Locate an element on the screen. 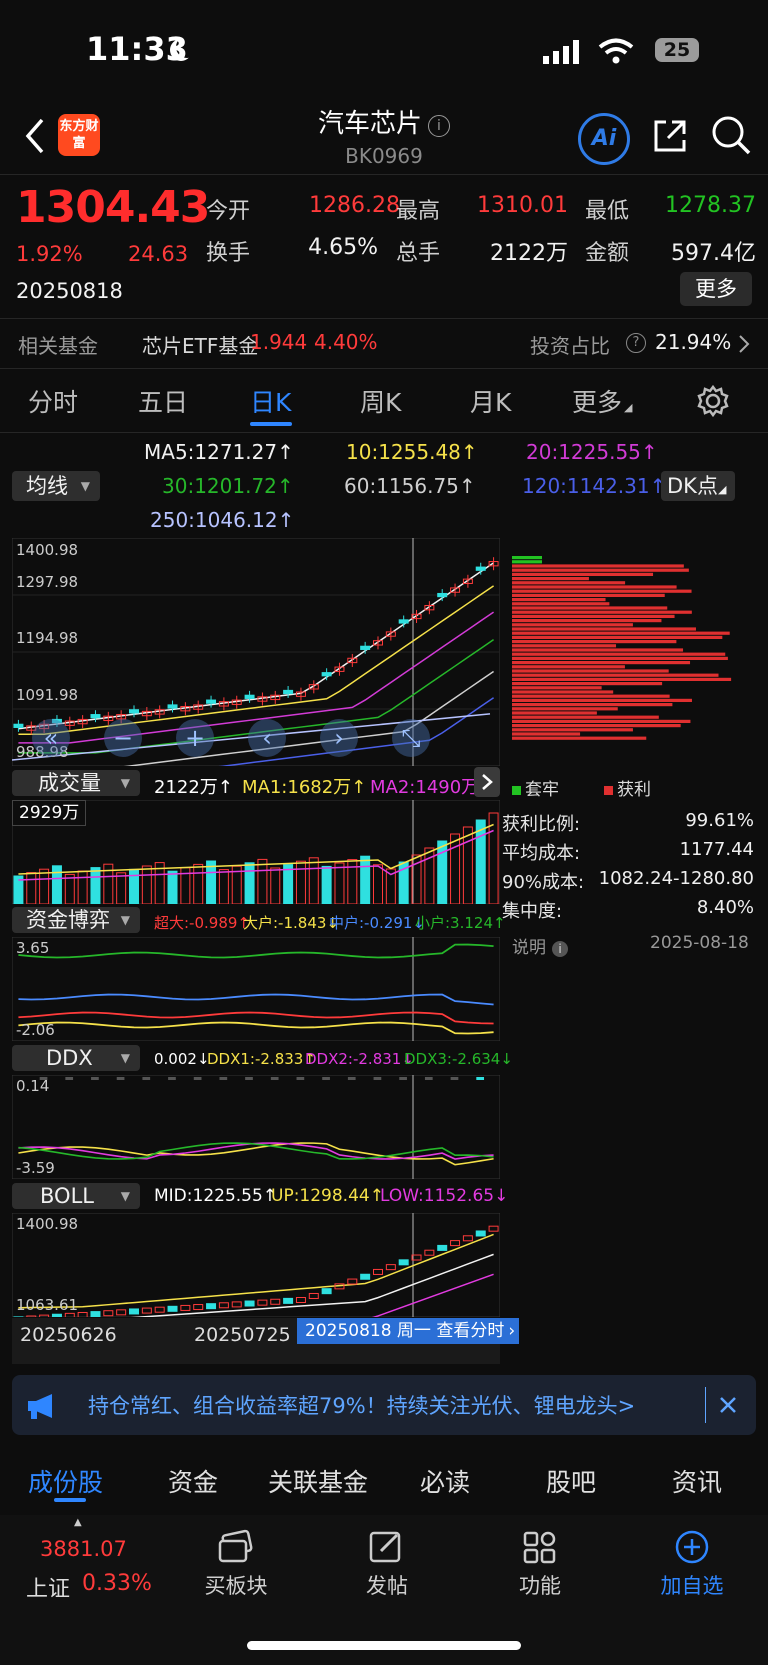  open-value: 1286.28 is located at coordinates (354, 205).